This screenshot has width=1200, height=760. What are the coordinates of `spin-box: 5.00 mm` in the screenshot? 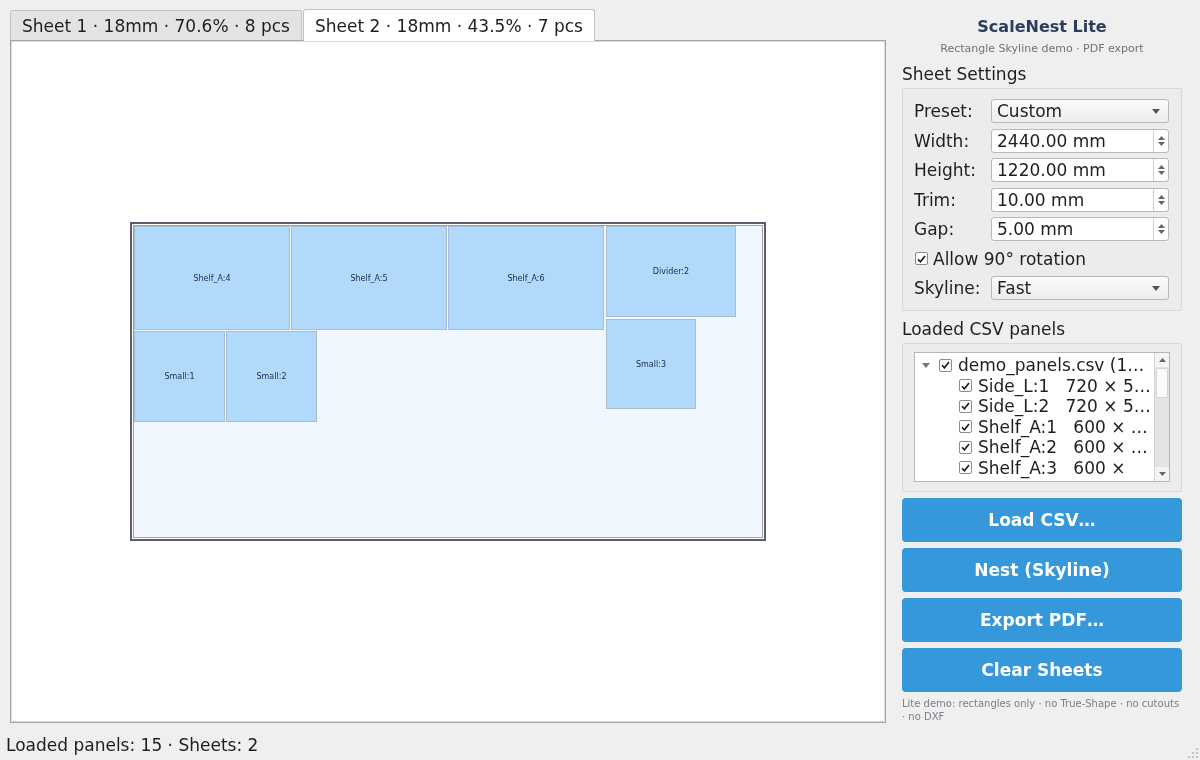 It's located at (1080, 229).